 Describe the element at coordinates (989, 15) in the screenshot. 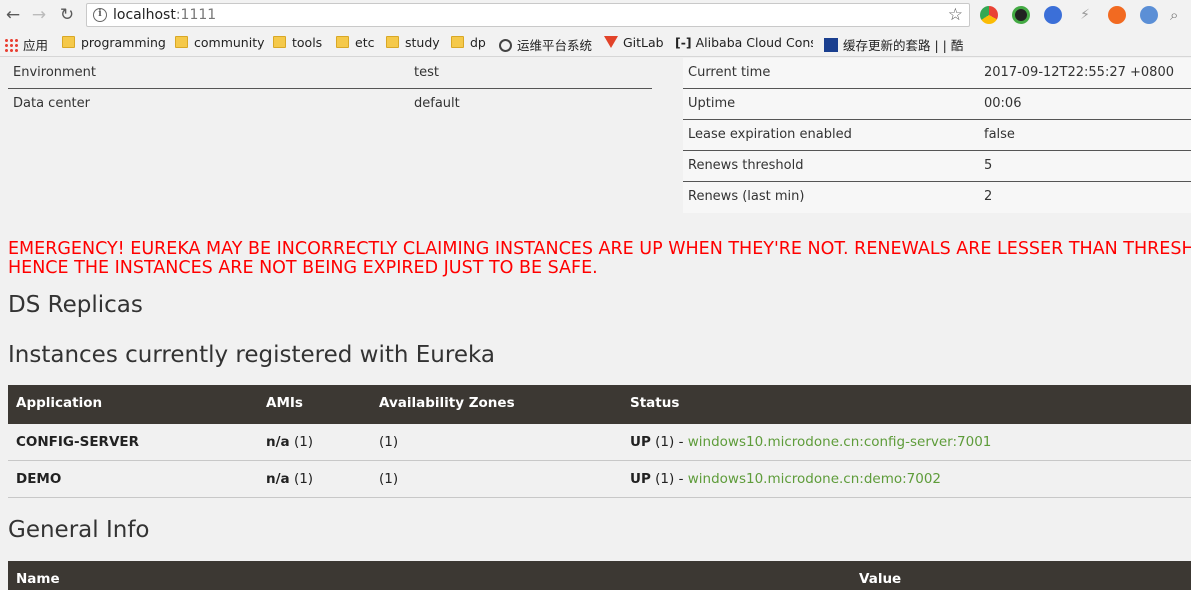

I see `chrome-extension-icon` at that location.